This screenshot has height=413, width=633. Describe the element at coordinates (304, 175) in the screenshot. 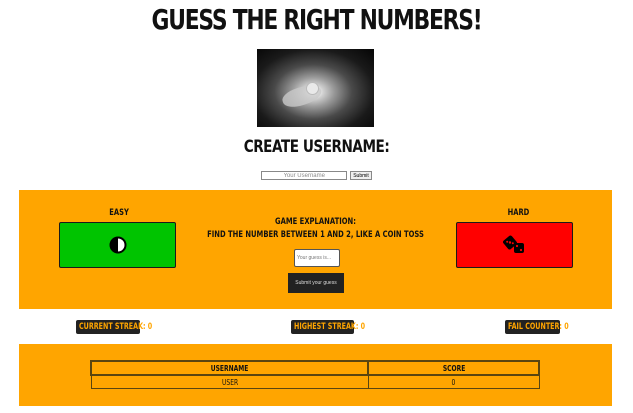

I see `username-input` at that location.